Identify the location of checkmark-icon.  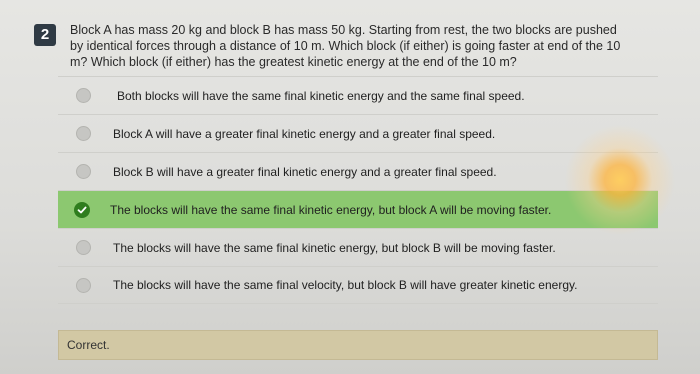
(82, 209).